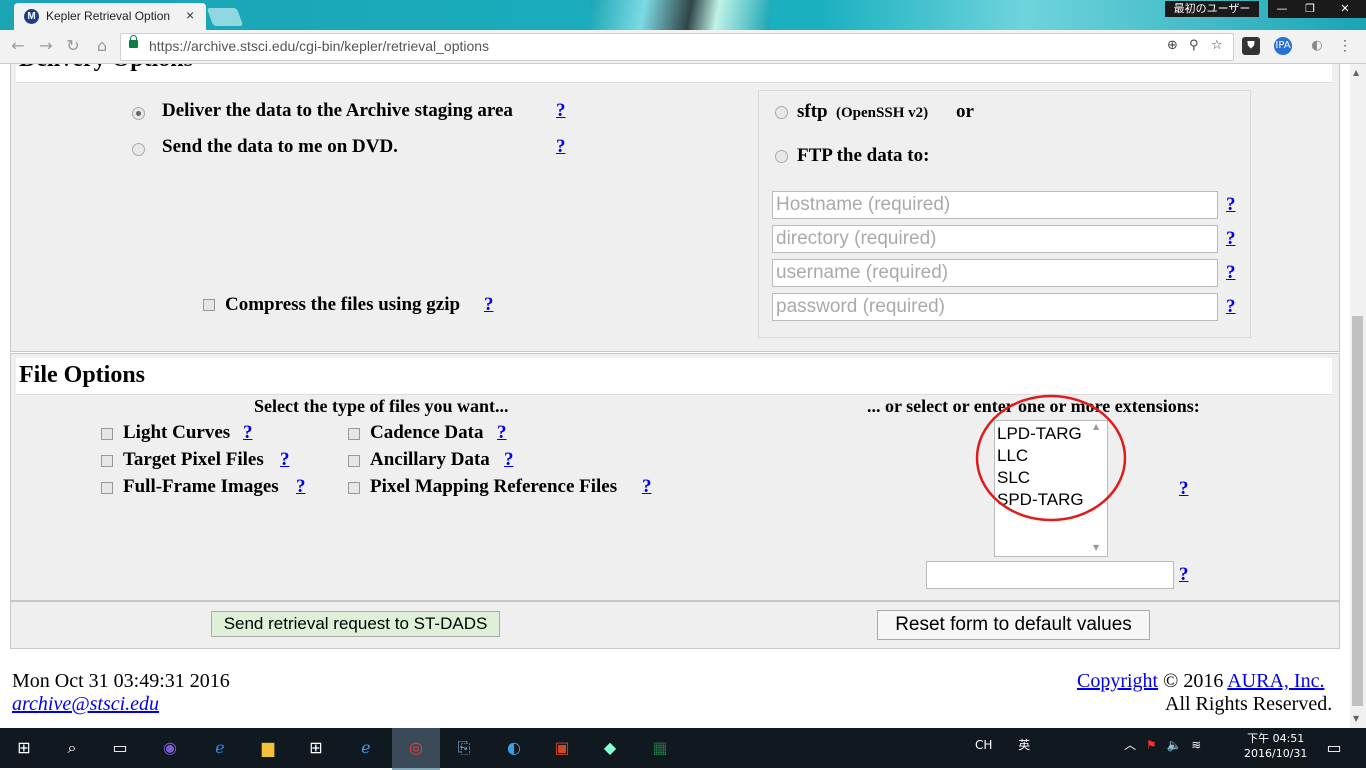 Image resolution: width=1366 pixels, height=770 pixels. What do you see at coordinates (1345, 9) in the screenshot?
I see `close-window-button: ✕` at bounding box center [1345, 9].